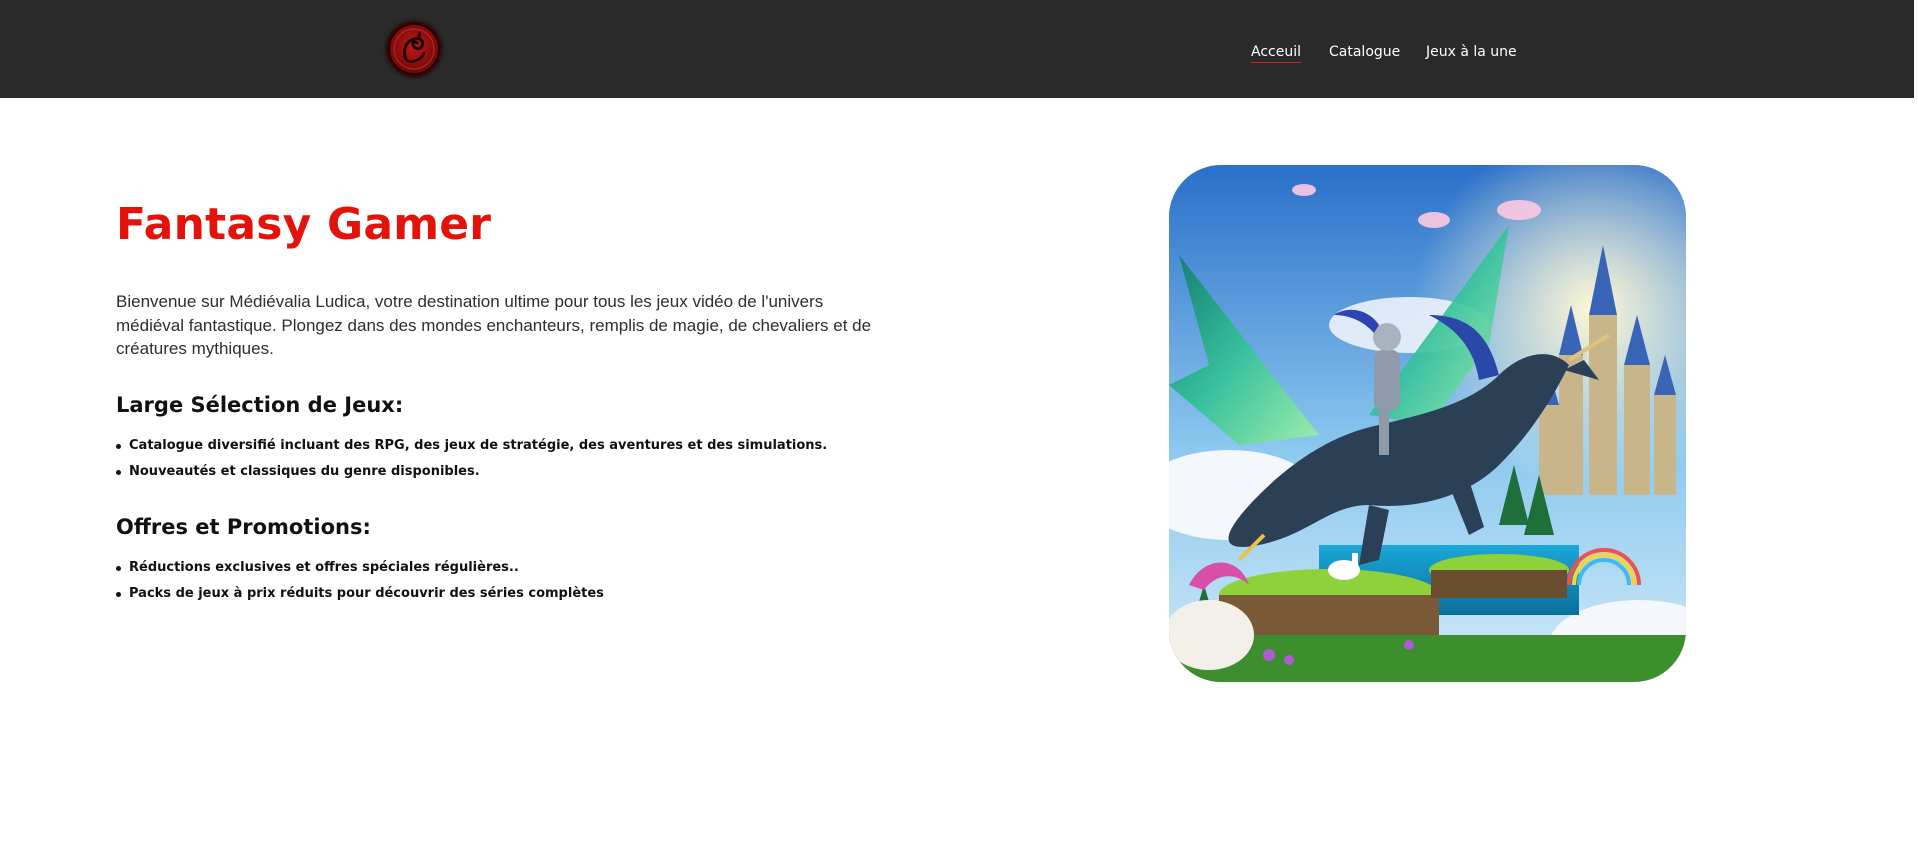 The image size is (1918, 865). Describe the element at coordinates (1276, 53) in the screenshot. I see `nav-link-acceuil: Acceuil` at that location.